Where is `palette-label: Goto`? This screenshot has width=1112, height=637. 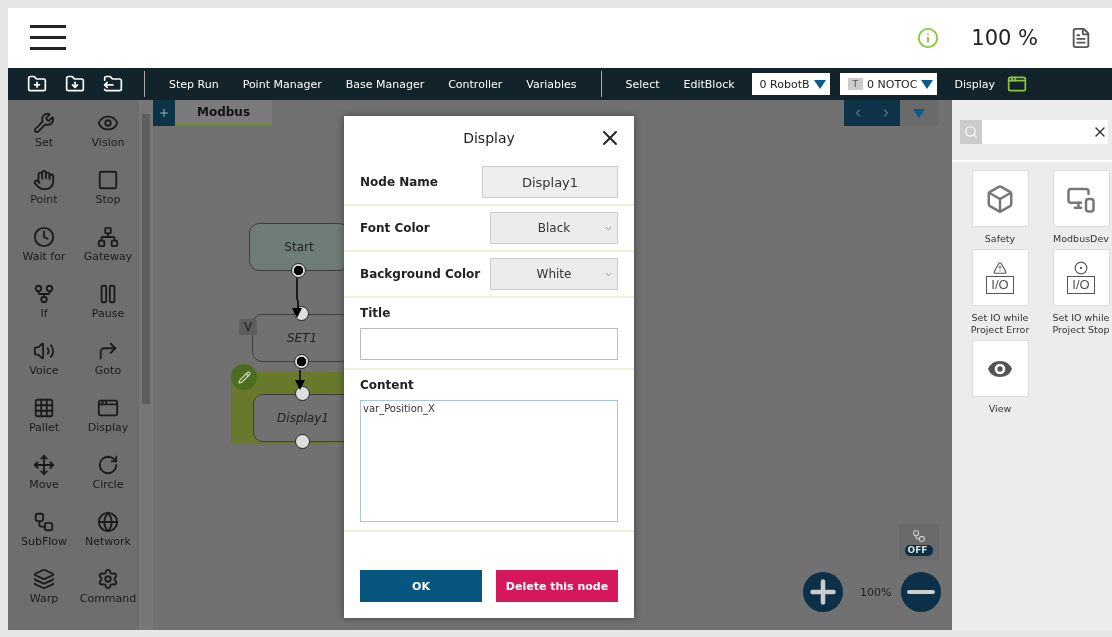 palette-label: Goto is located at coordinates (108, 370).